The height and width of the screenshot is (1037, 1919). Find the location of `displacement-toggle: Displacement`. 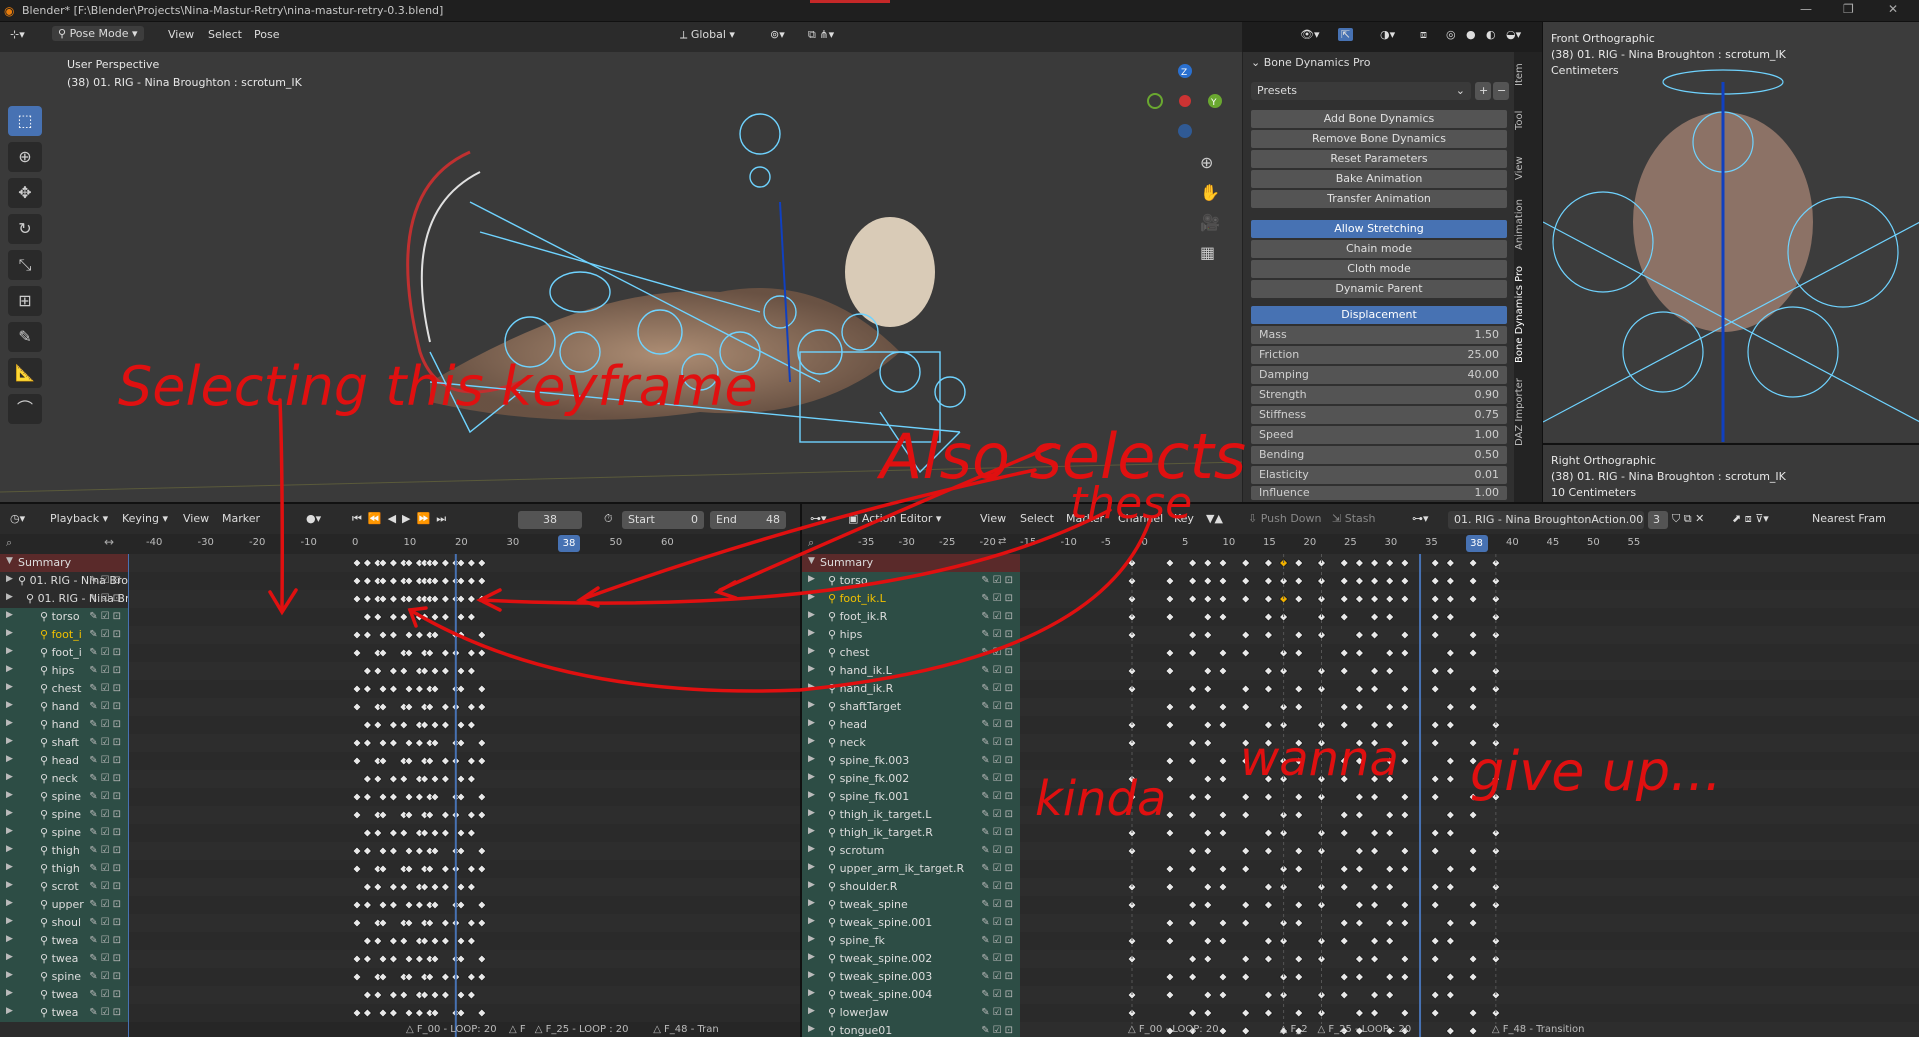

displacement-toggle: Displacement is located at coordinates (1379, 315).